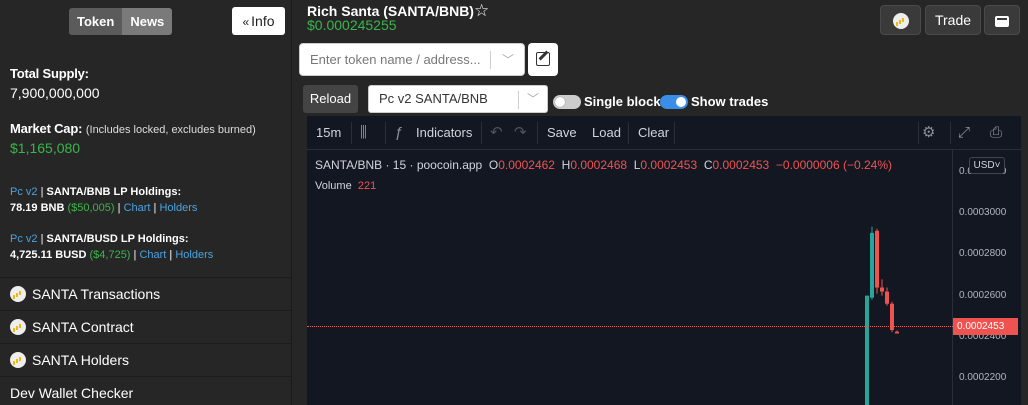  I want to click on token-tab: Token, so click(96, 21).